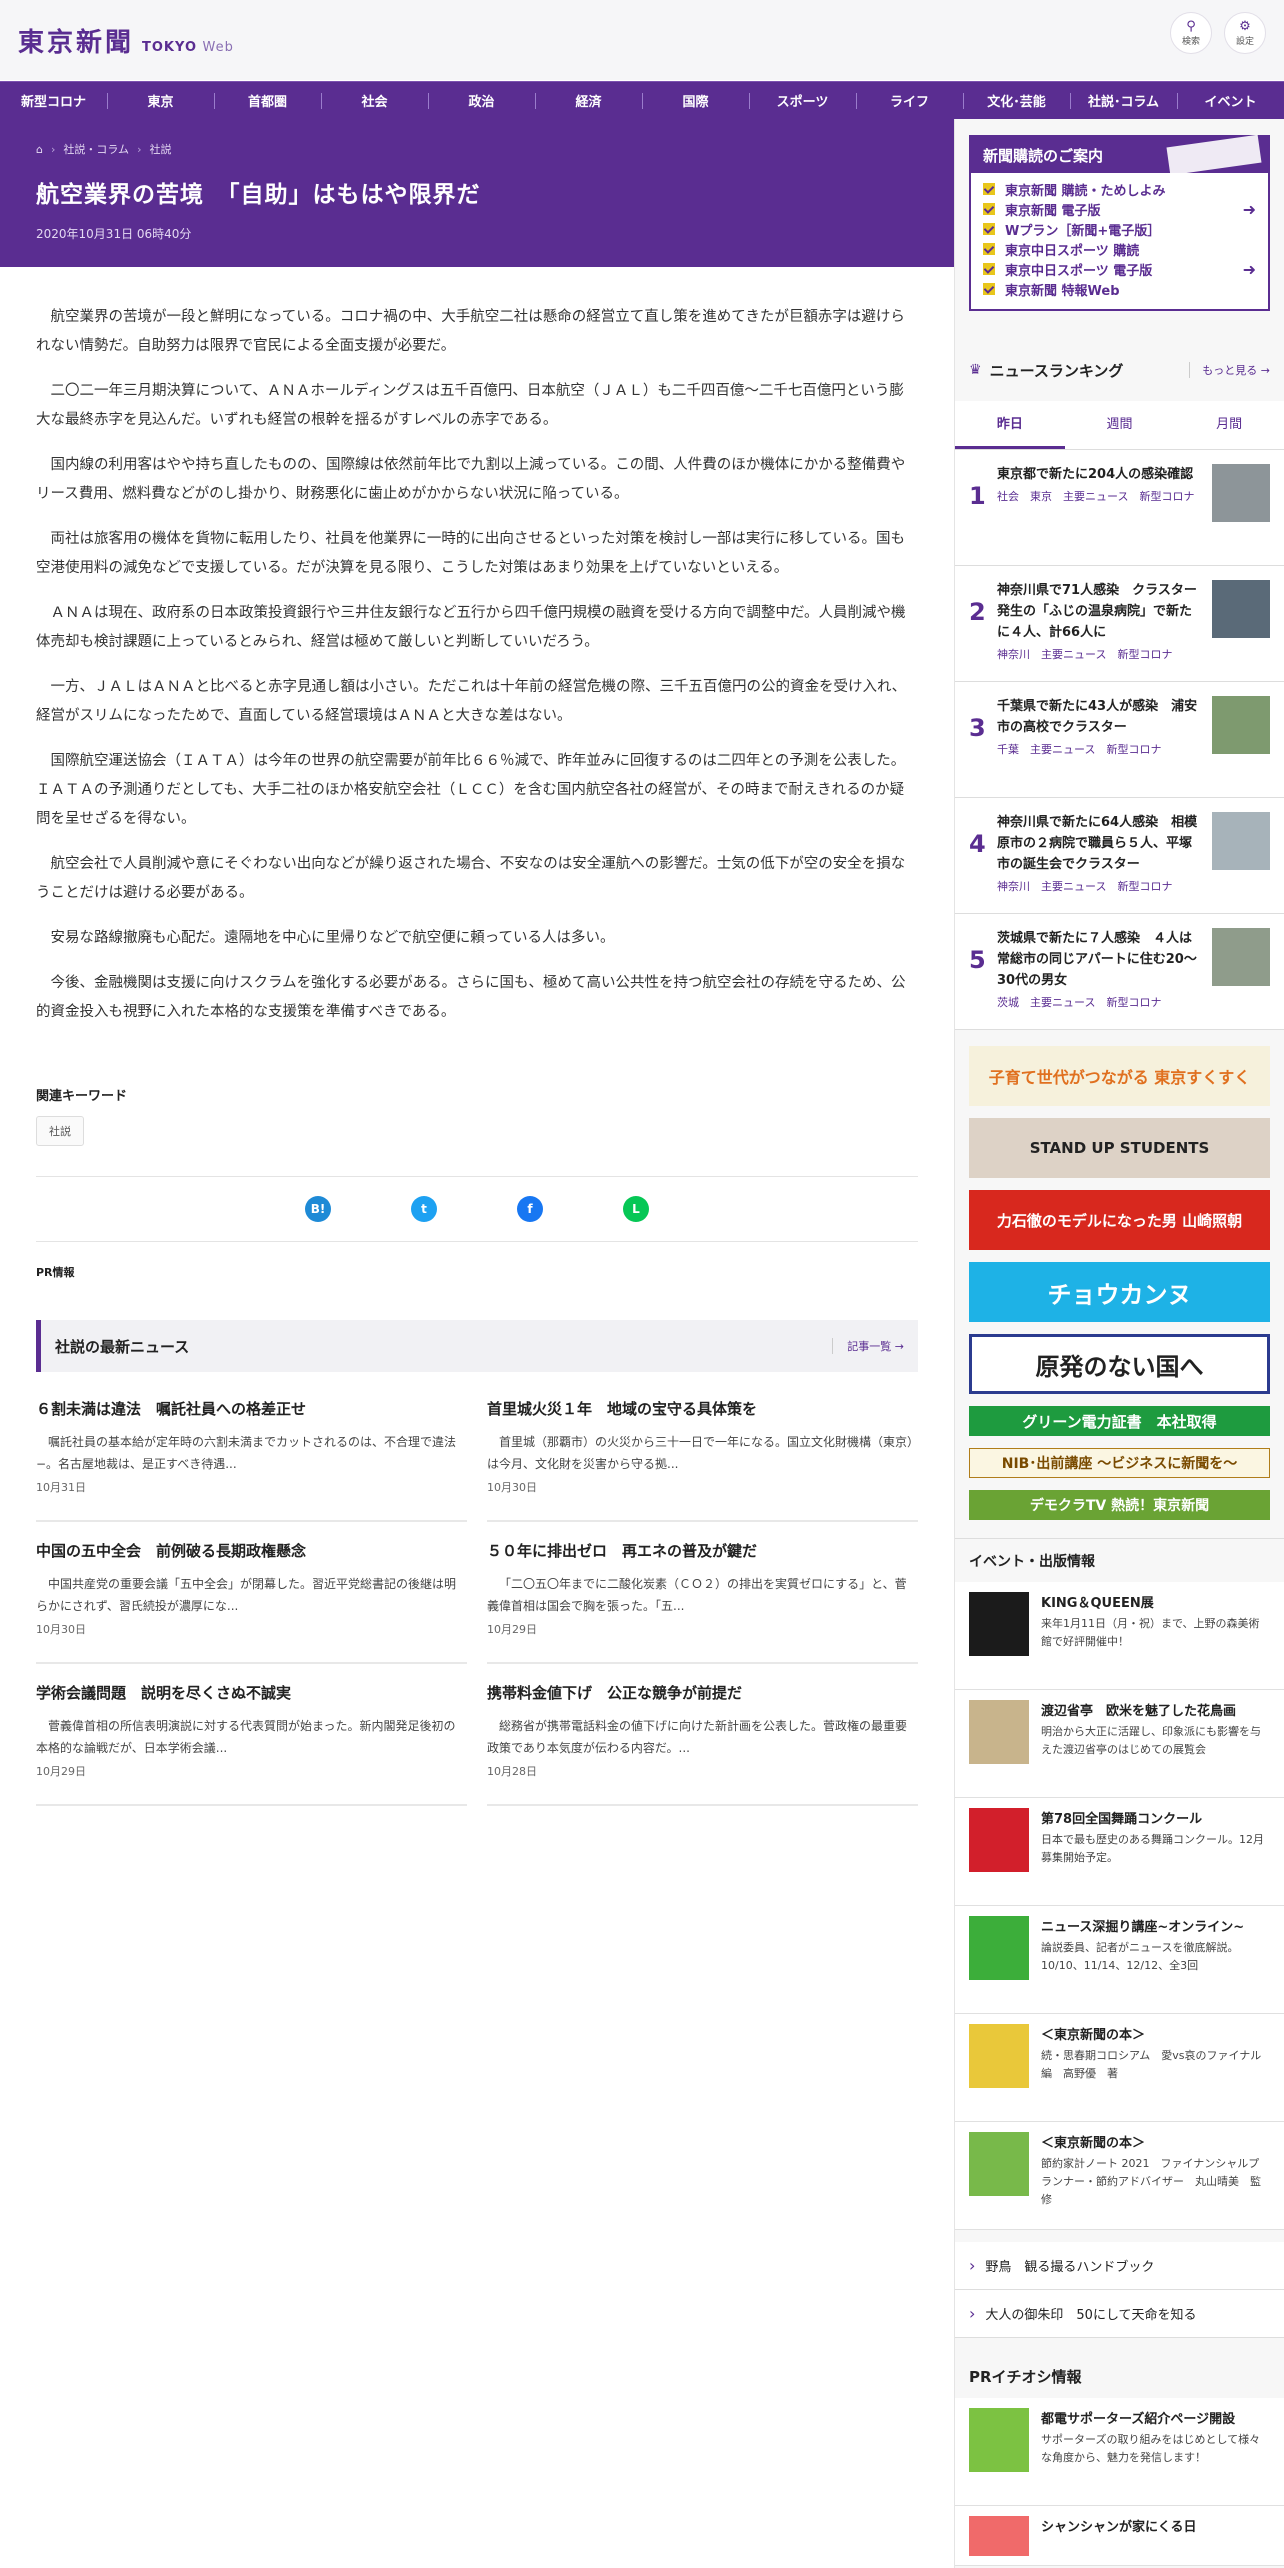 The image size is (1284, 2568). I want to click on breadcrumb: ⌂ › 社説・コラム › 社説, so click(104, 149).